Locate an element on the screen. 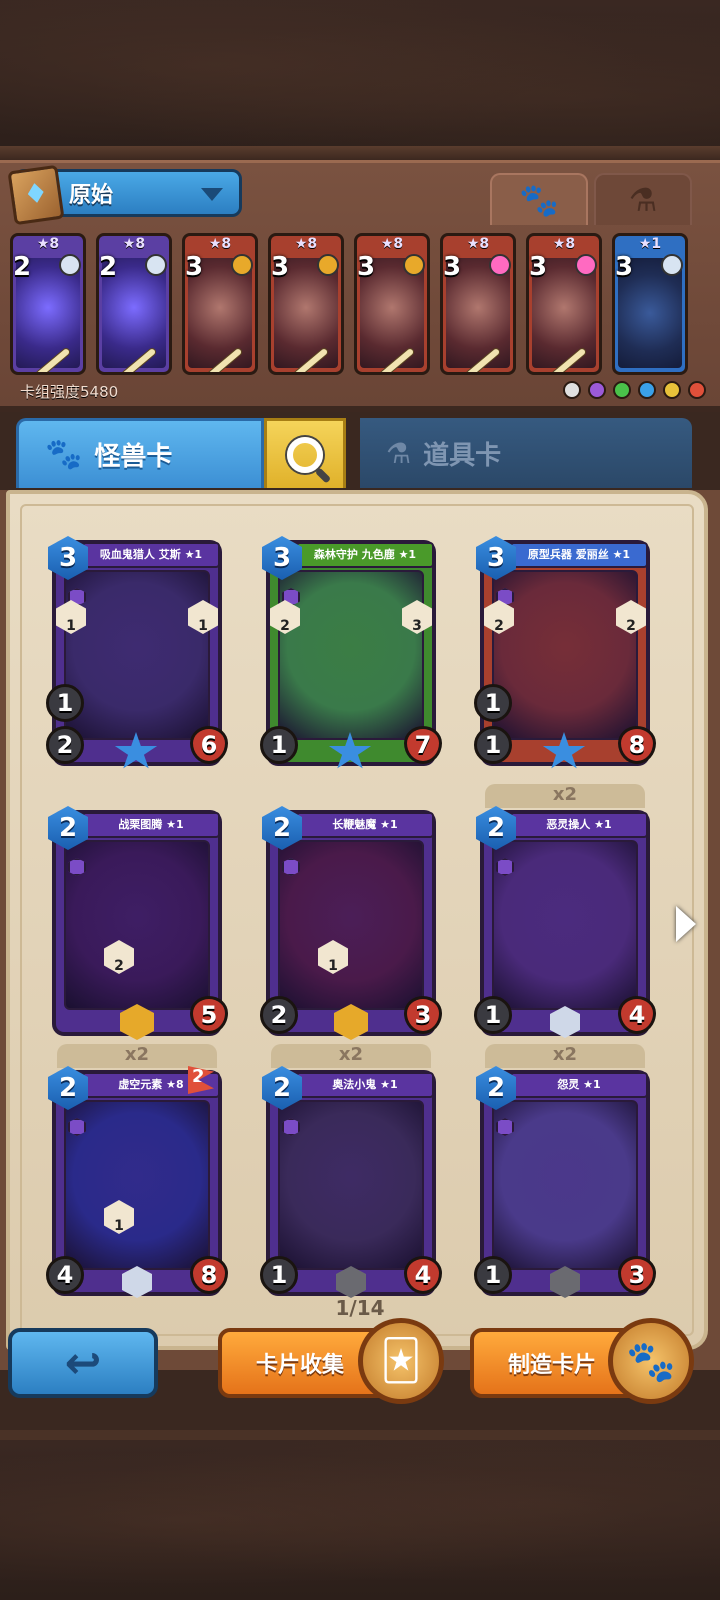 The height and width of the screenshot is (1600, 720). faction-icons is located at coordinates (634, 390).